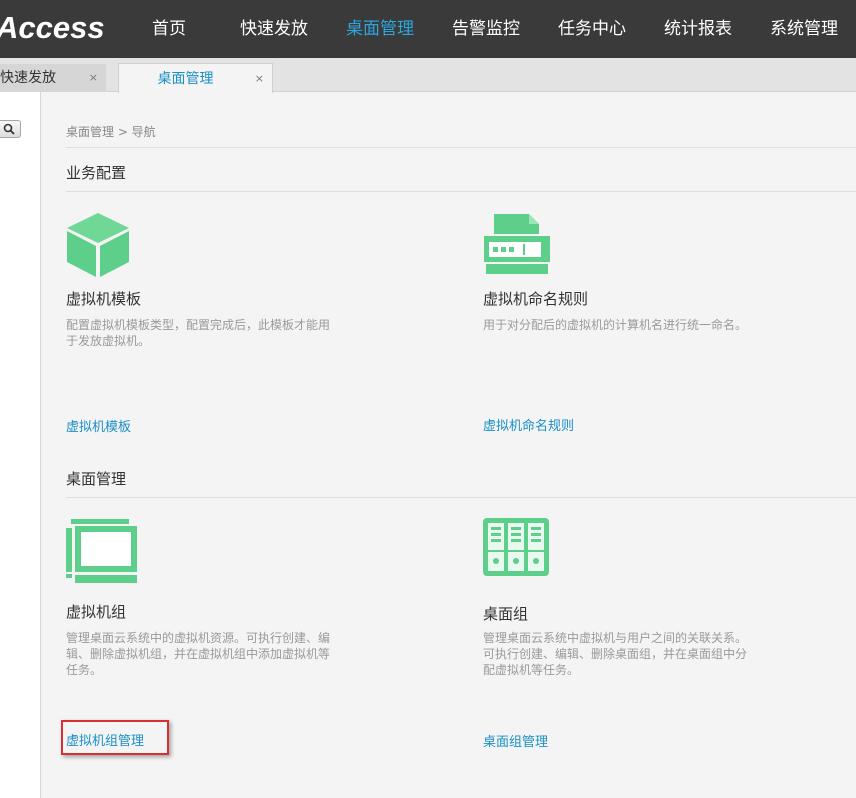 This screenshot has width=856, height=798. I want to click on left-sidebar, so click(20, 445).